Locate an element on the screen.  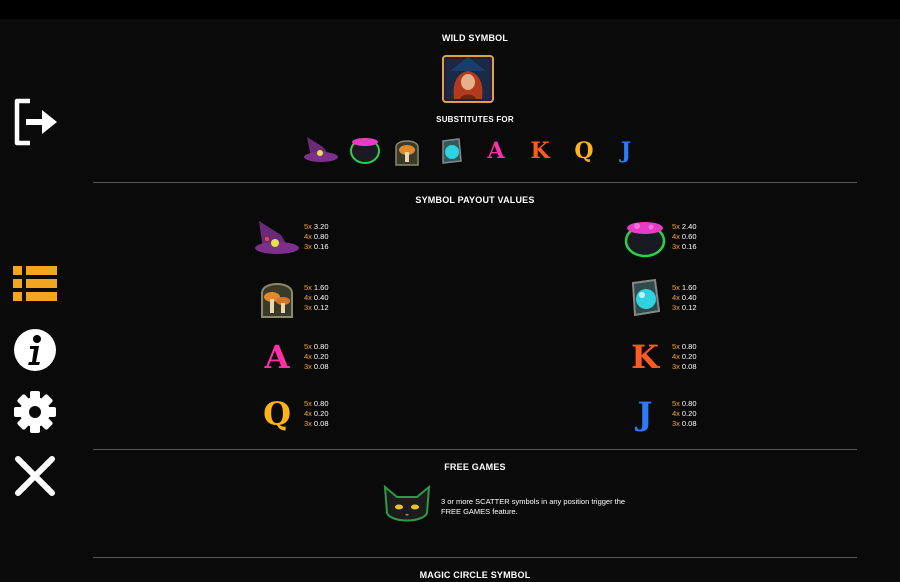
wild-symbol-title: WILD SYMBOL is located at coordinates (475, 38).